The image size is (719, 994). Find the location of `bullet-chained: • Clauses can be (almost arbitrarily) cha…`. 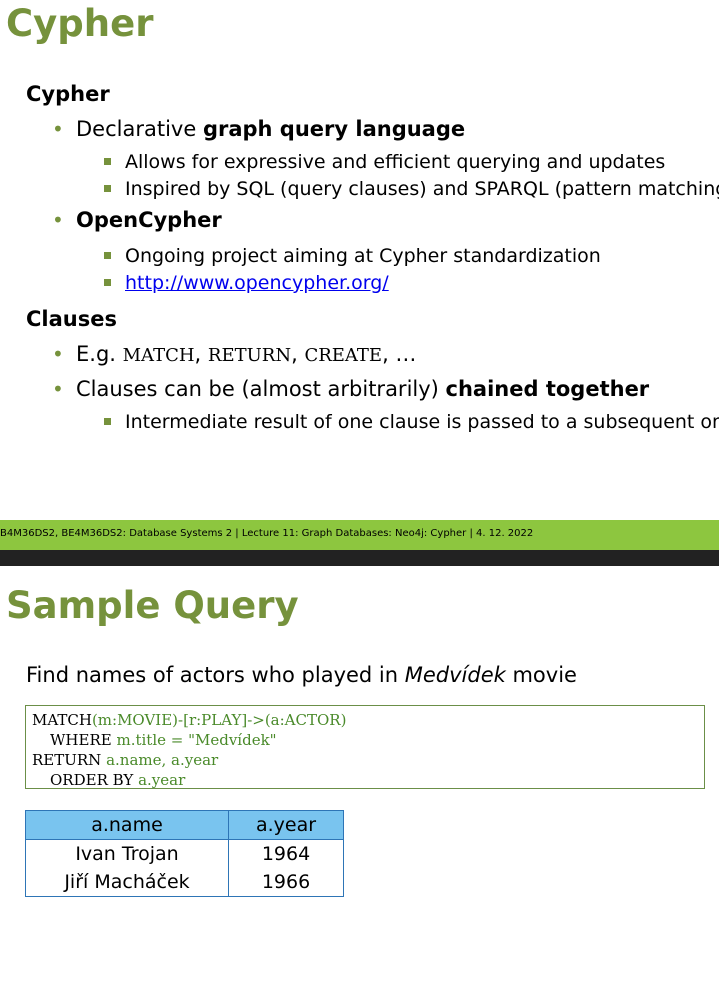

bullet-chained: • Clauses can be (almost arbitrarily) cha… is located at coordinates (351, 389).